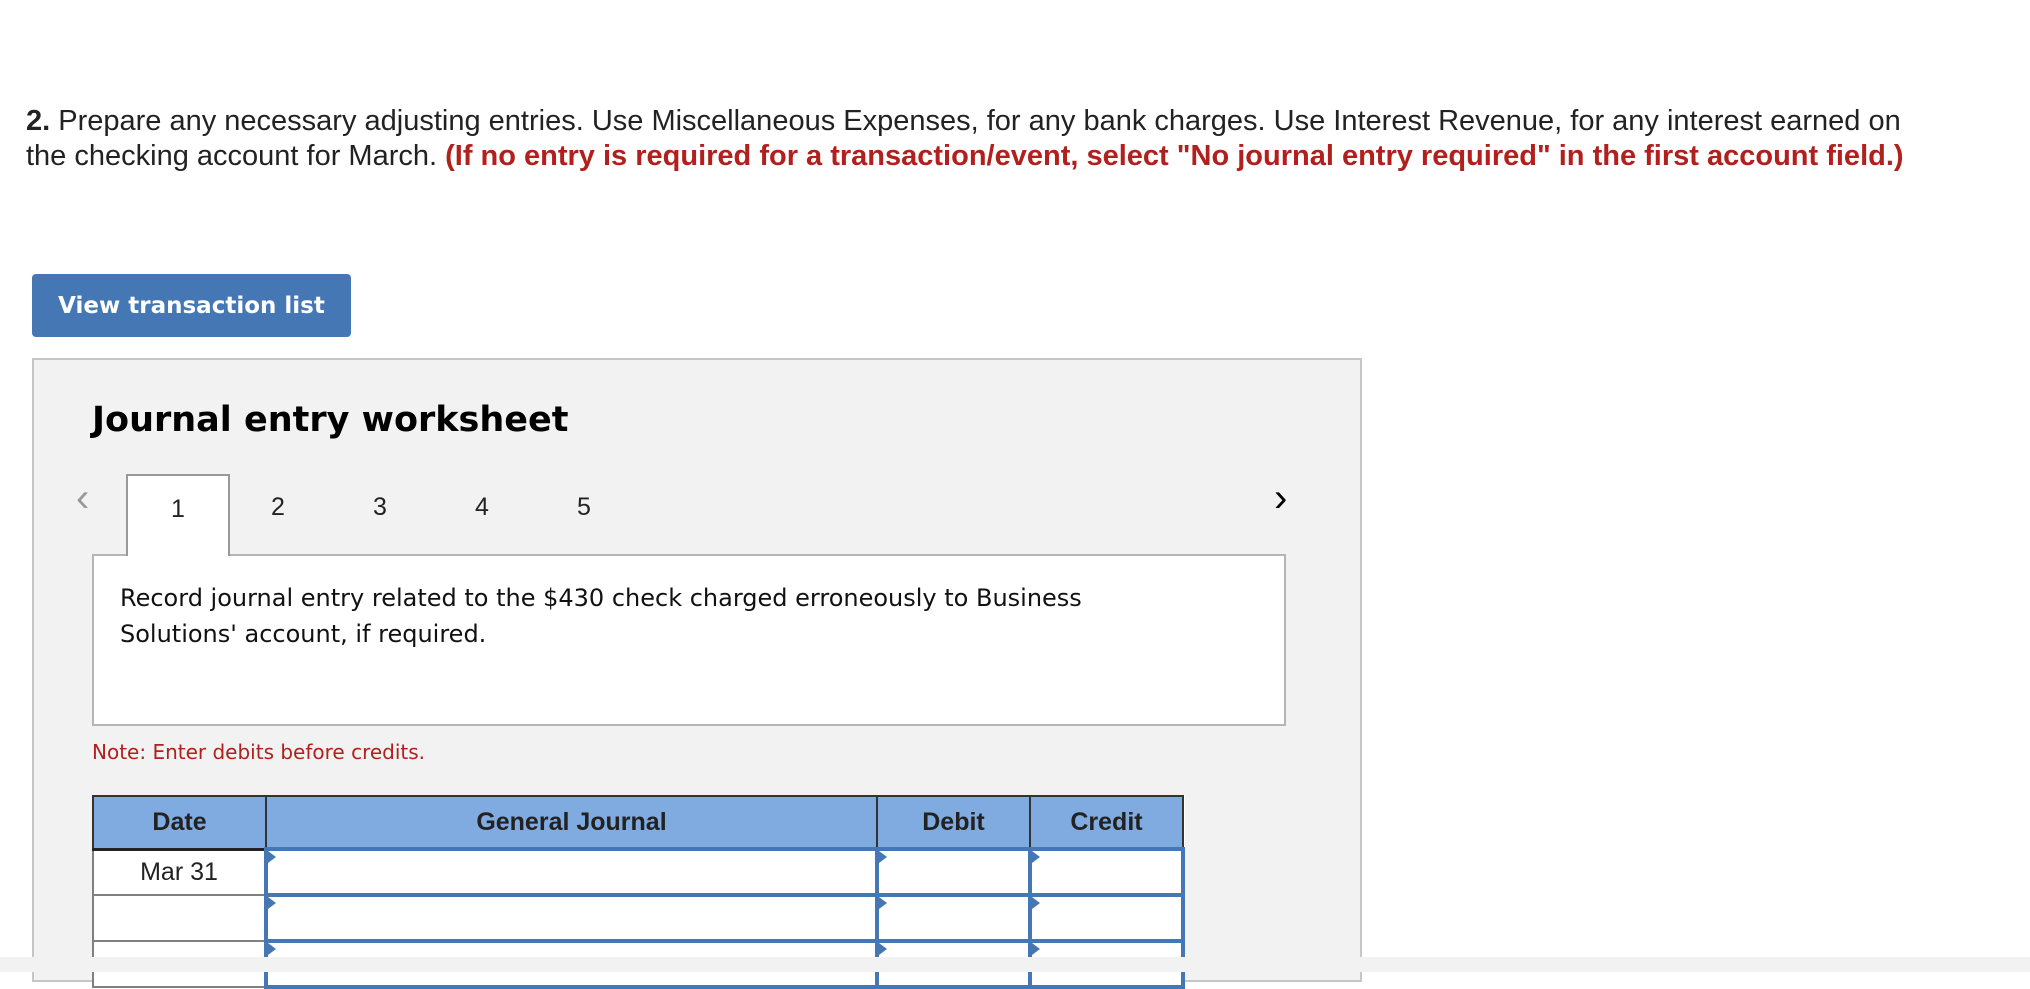 The height and width of the screenshot is (989, 2030). Describe the element at coordinates (259, 752) in the screenshot. I see `note-text: Note: Enter debits before credits.` at that location.